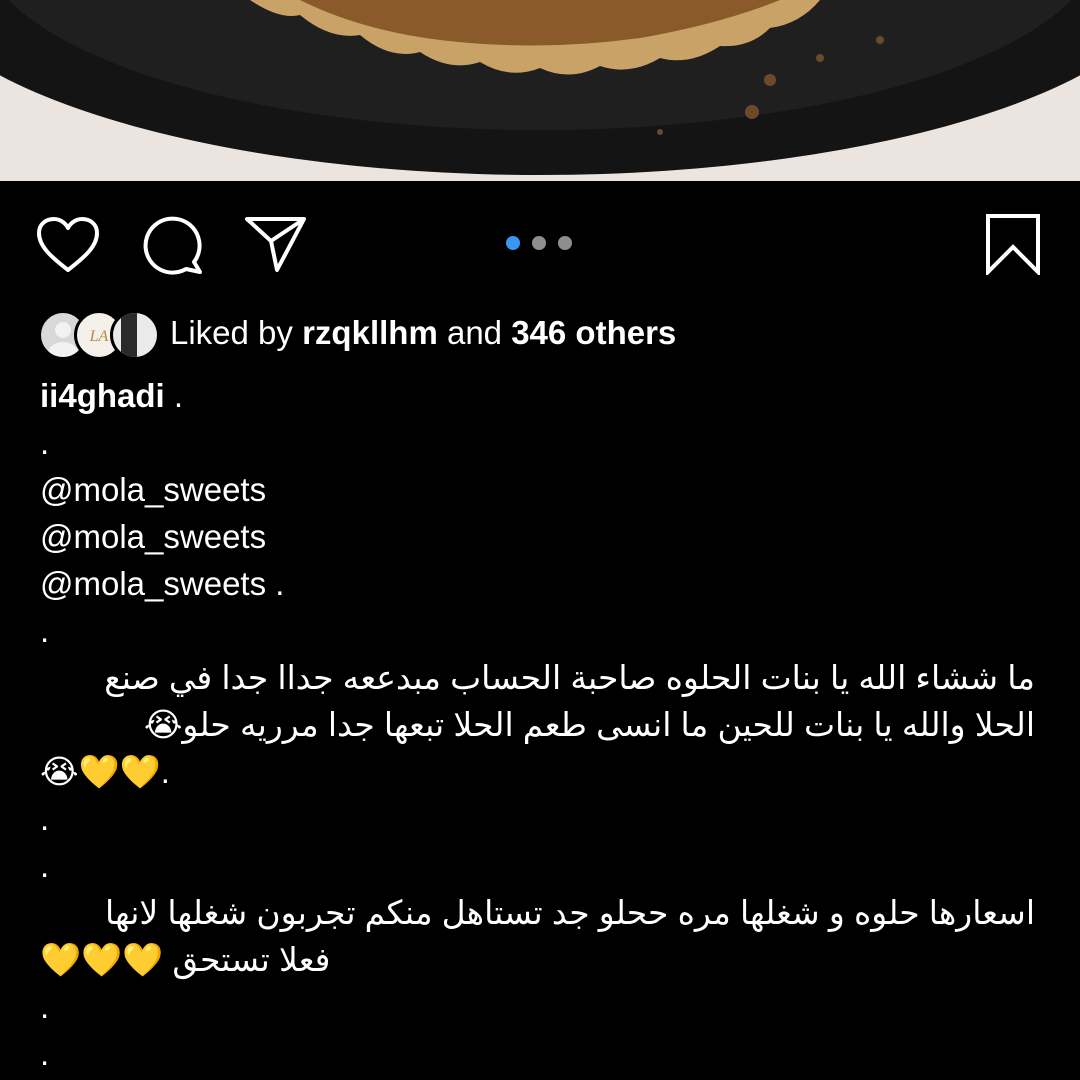 The width and height of the screenshot is (1080, 1080). I want to click on likes-count: 346 others, so click(593, 333).